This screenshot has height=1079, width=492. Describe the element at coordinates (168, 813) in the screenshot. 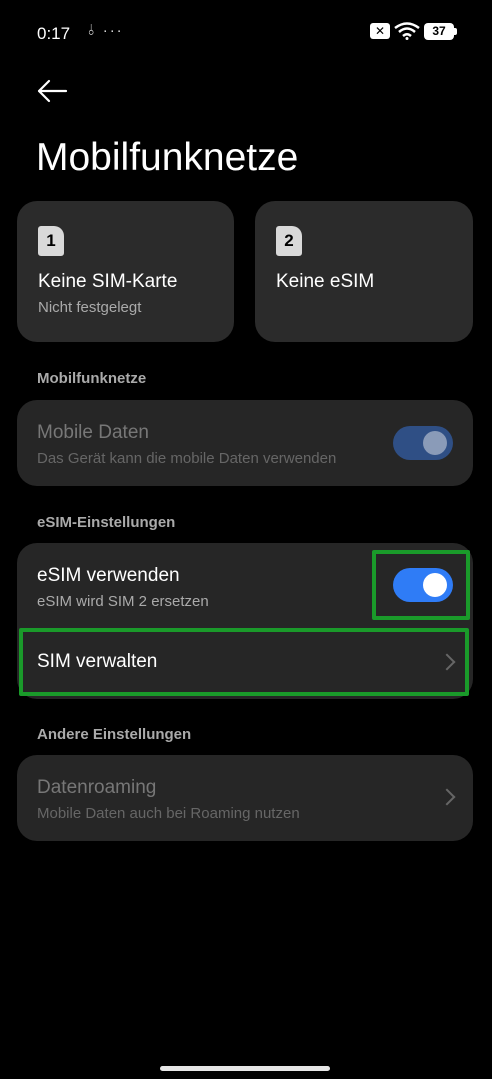

I see `roaming-subtitle: Mobile Daten auch bei Roaming nutzen` at that location.